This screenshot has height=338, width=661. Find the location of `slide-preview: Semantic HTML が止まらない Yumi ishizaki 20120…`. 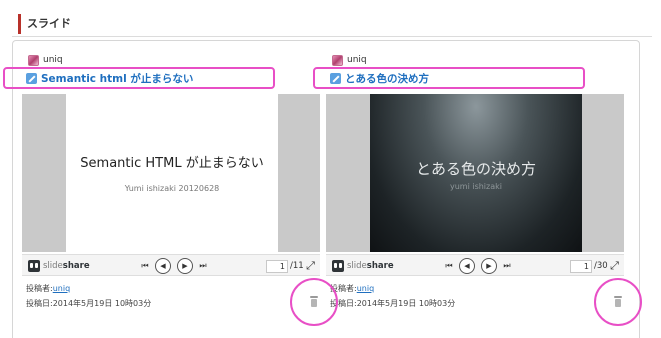

slide-preview: Semantic HTML が止まらない Yumi ishizaki 20120… is located at coordinates (172, 173).